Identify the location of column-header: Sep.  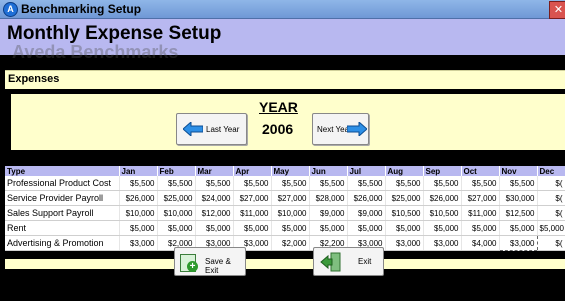
(442, 171).